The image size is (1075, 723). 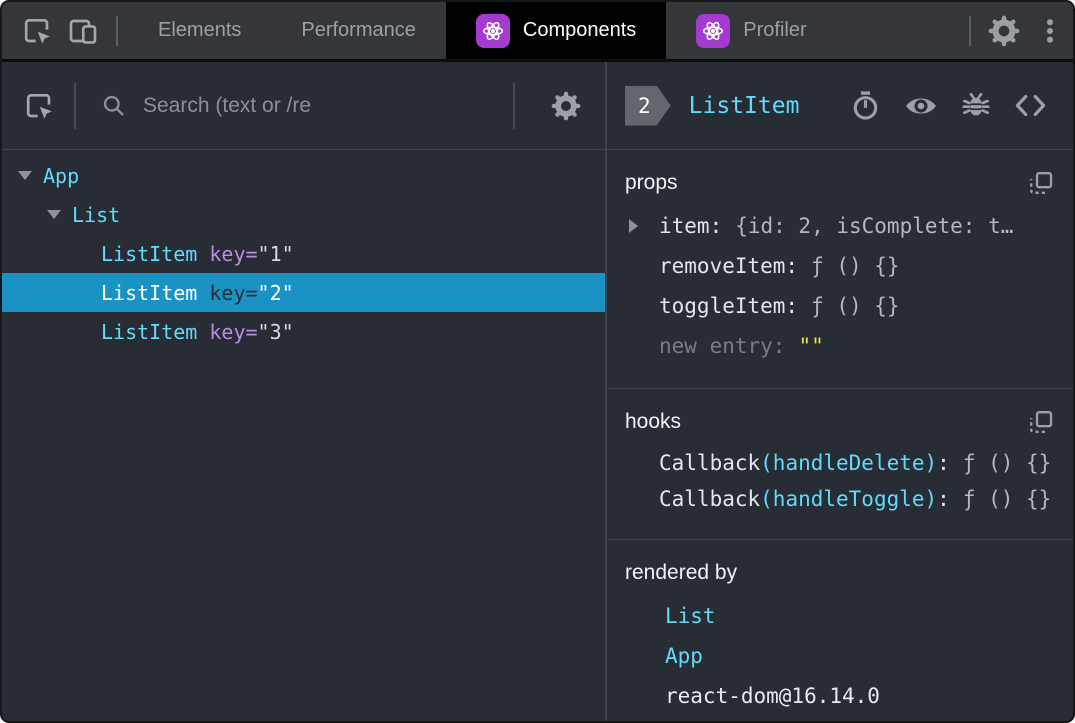 I want to click on component-search, so click(x=294, y=105).